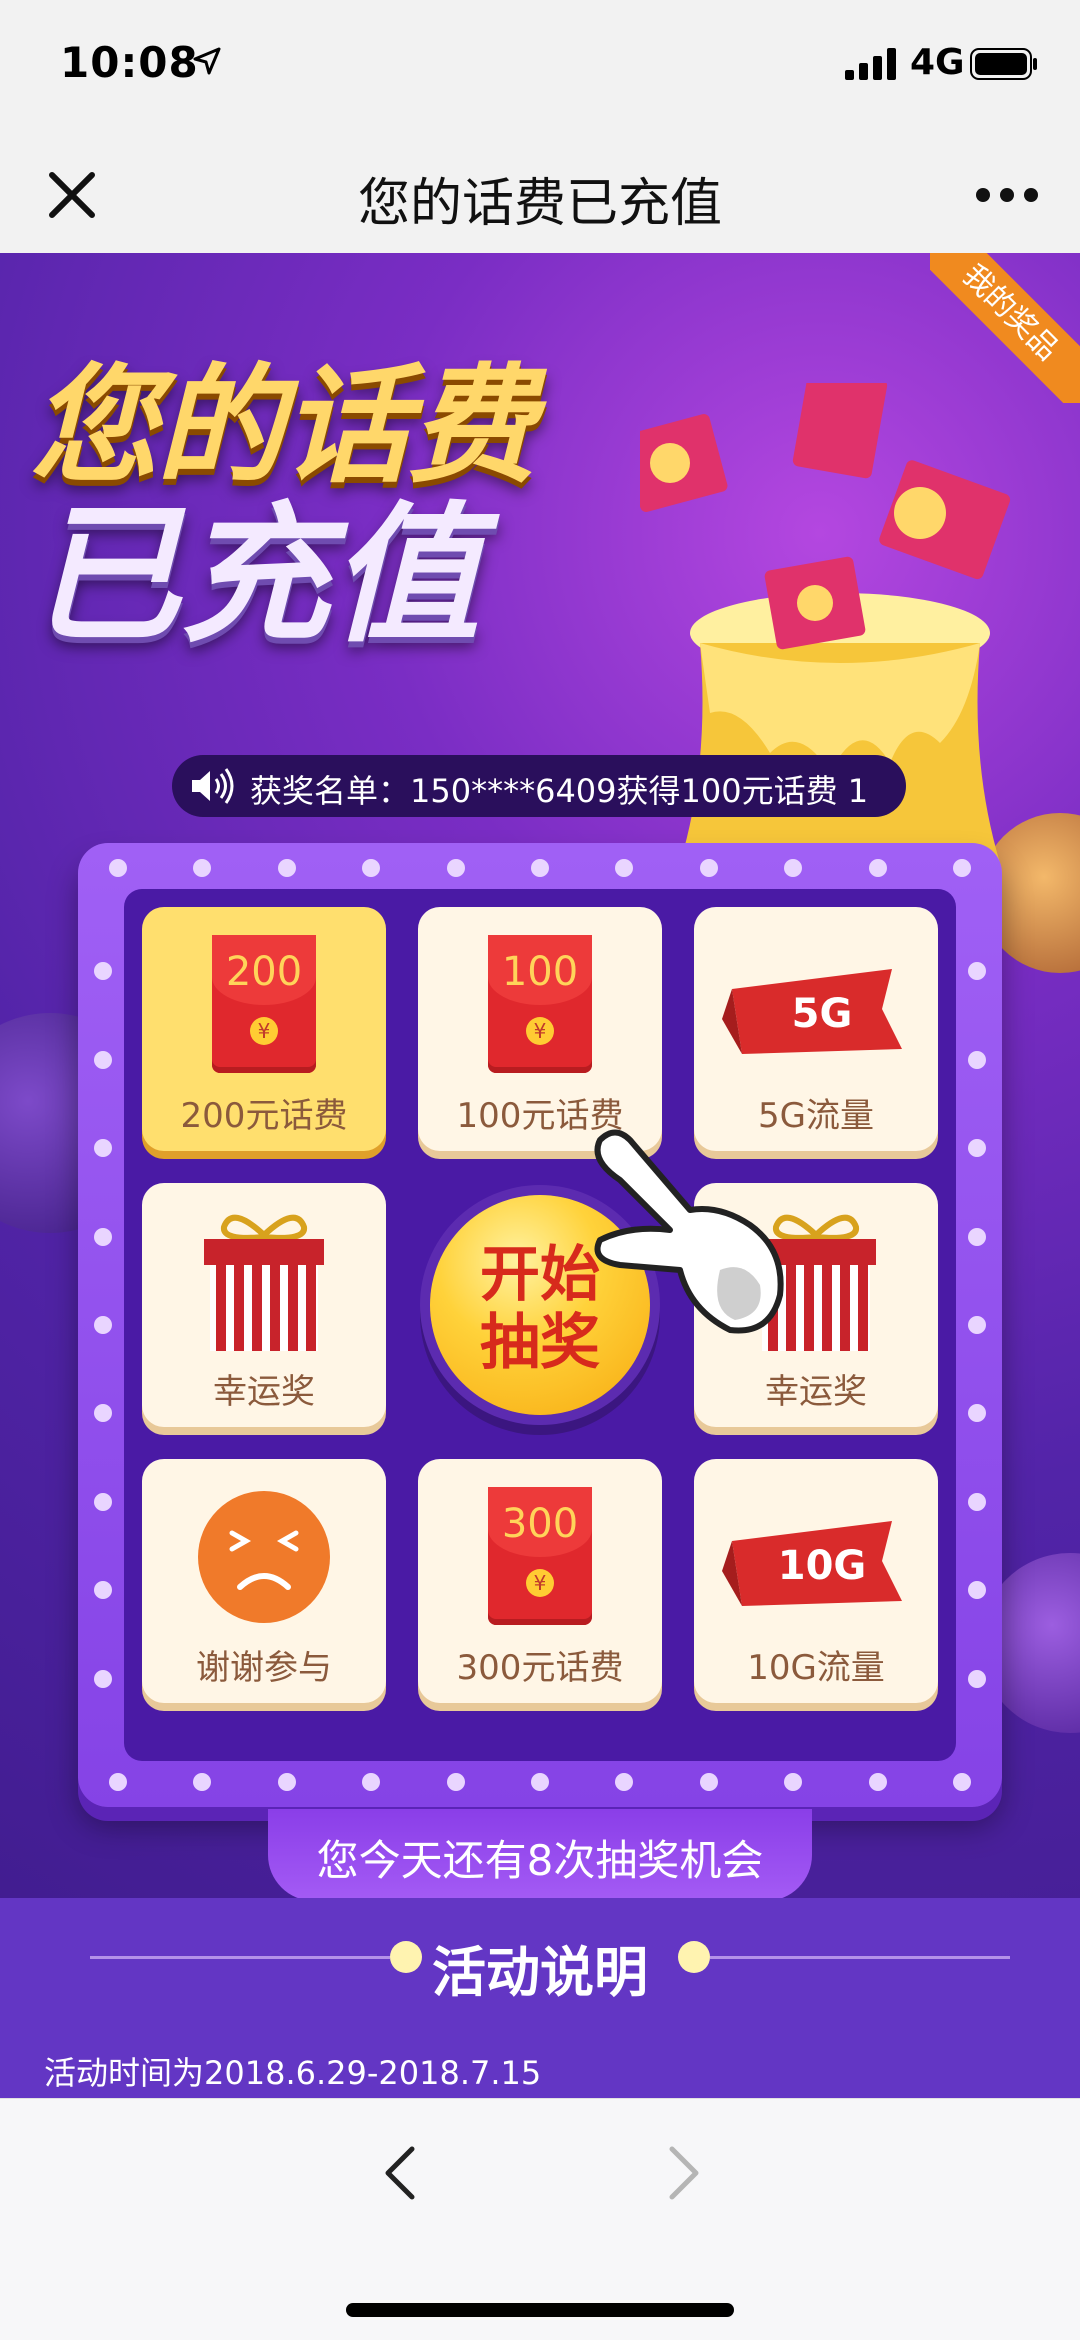 The image size is (1080, 2340). I want to click on status-bar: 10:08 4G, so click(540, 67).